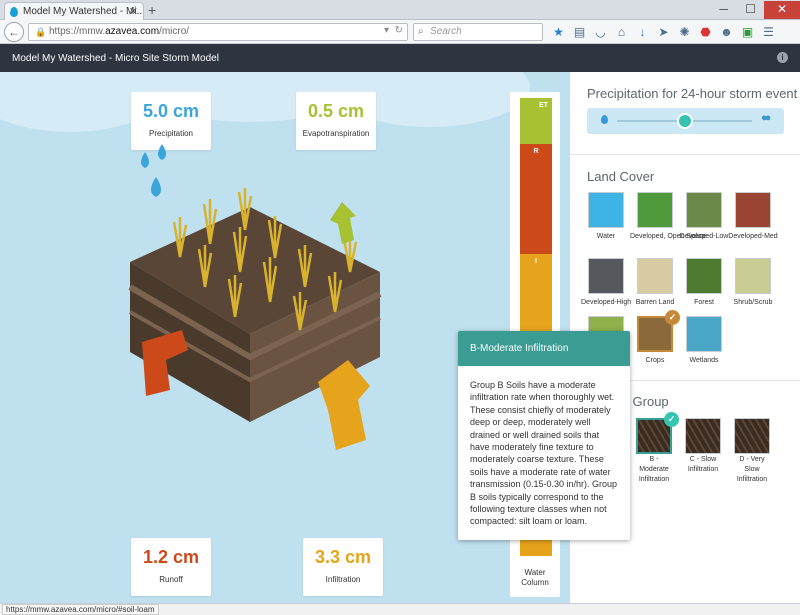 This screenshot has width=800, height=615. What do you see at coordinates (152, 10) in the screenshot?
I see `plus-icon: +` at bounding box center [152, 10].